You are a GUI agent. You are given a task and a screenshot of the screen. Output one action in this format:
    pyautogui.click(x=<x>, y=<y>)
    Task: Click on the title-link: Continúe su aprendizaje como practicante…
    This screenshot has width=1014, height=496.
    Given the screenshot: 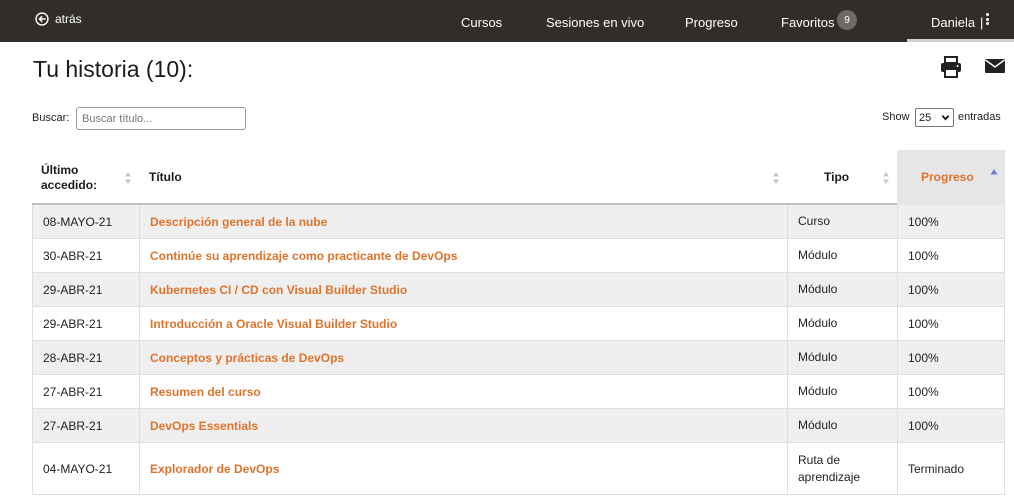 What is the action you would take?
    pyautogui.click(x=303, y=256)
    